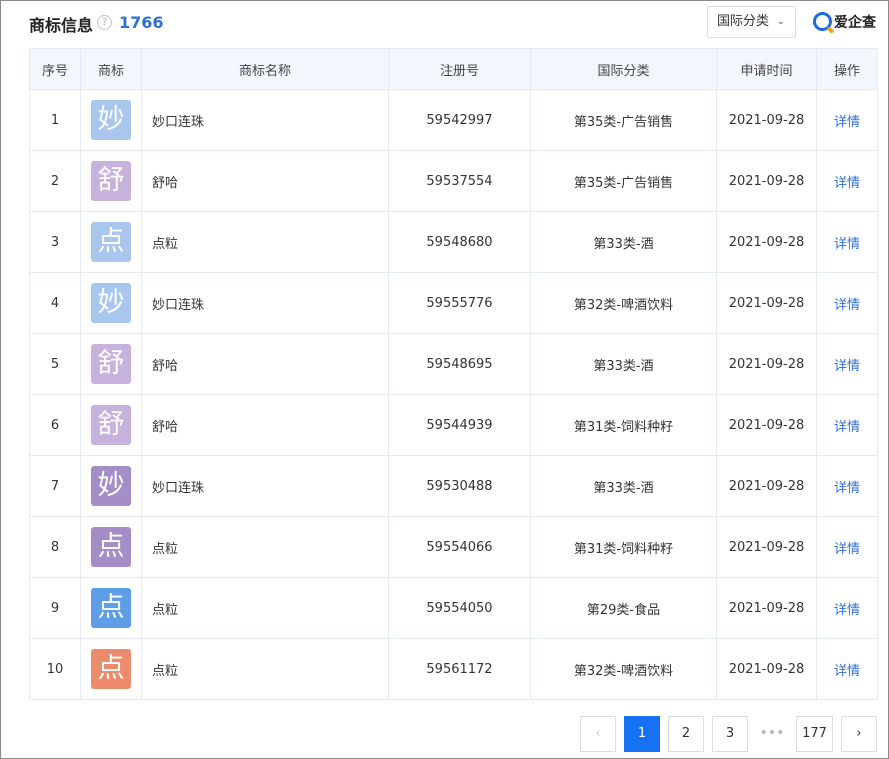  I want to click on table-row: 5 舒舒哈 59548695 第33类-酒 2021-09-28 详情, so click(453, 364).